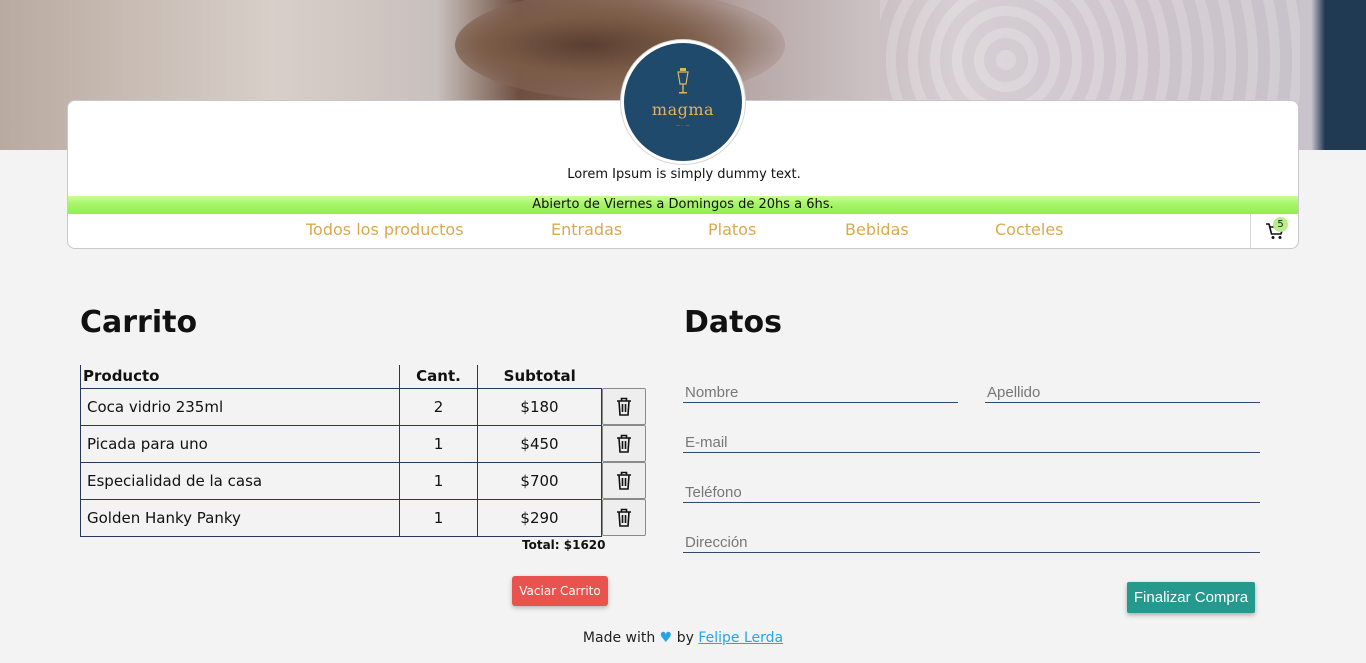 The height and width of the screenshot is (663, 1366). I want to click on row-subtotal: $180, so click(539, 406).